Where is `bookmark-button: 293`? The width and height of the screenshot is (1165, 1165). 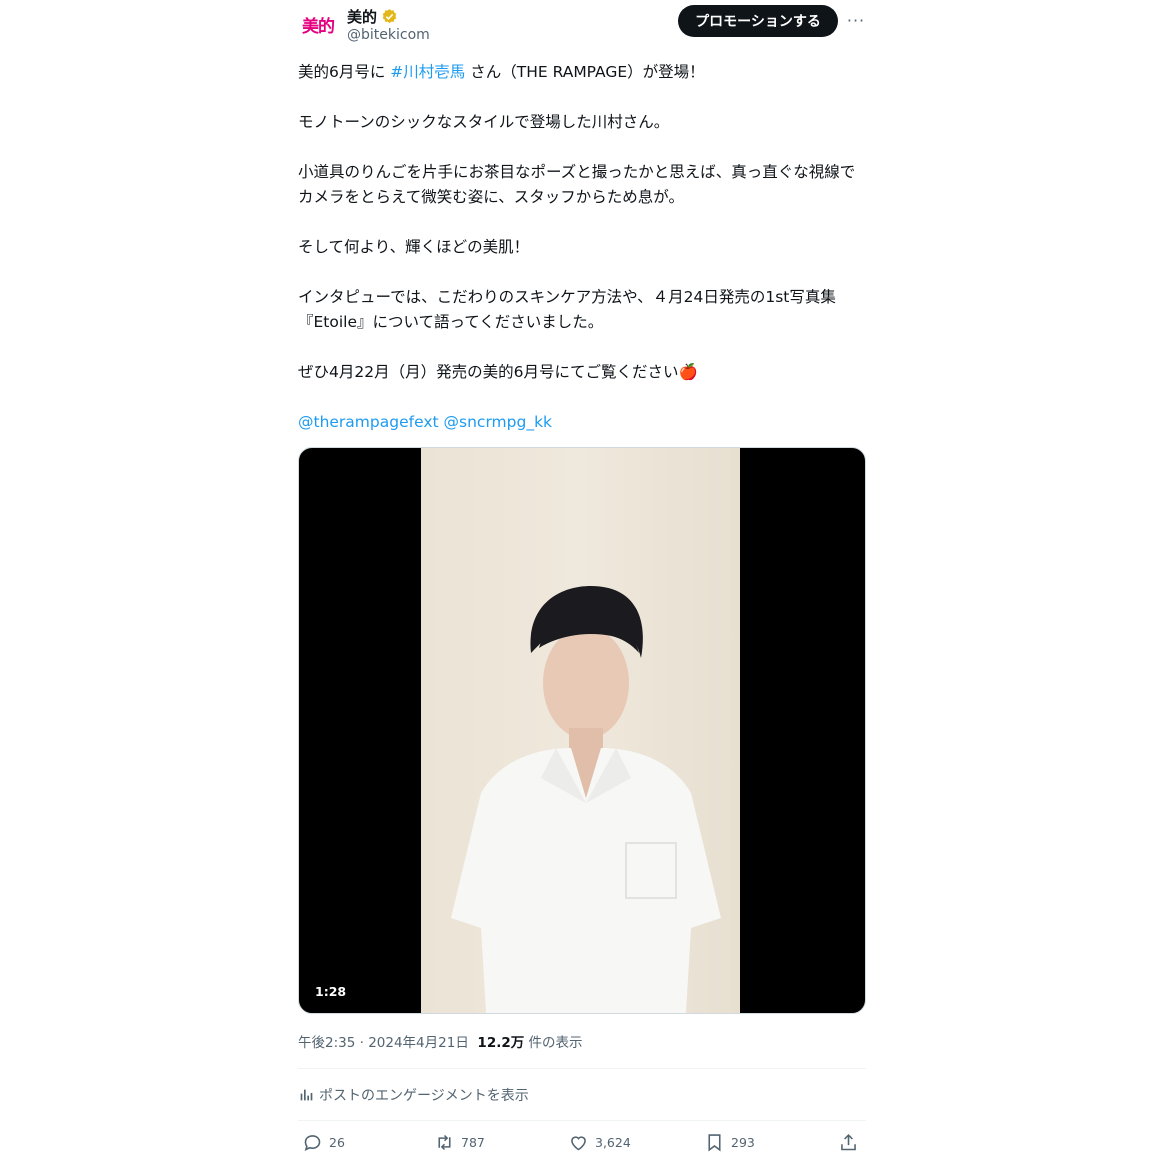 bookmark-button: 293 is located at coordinates (729, 1142).